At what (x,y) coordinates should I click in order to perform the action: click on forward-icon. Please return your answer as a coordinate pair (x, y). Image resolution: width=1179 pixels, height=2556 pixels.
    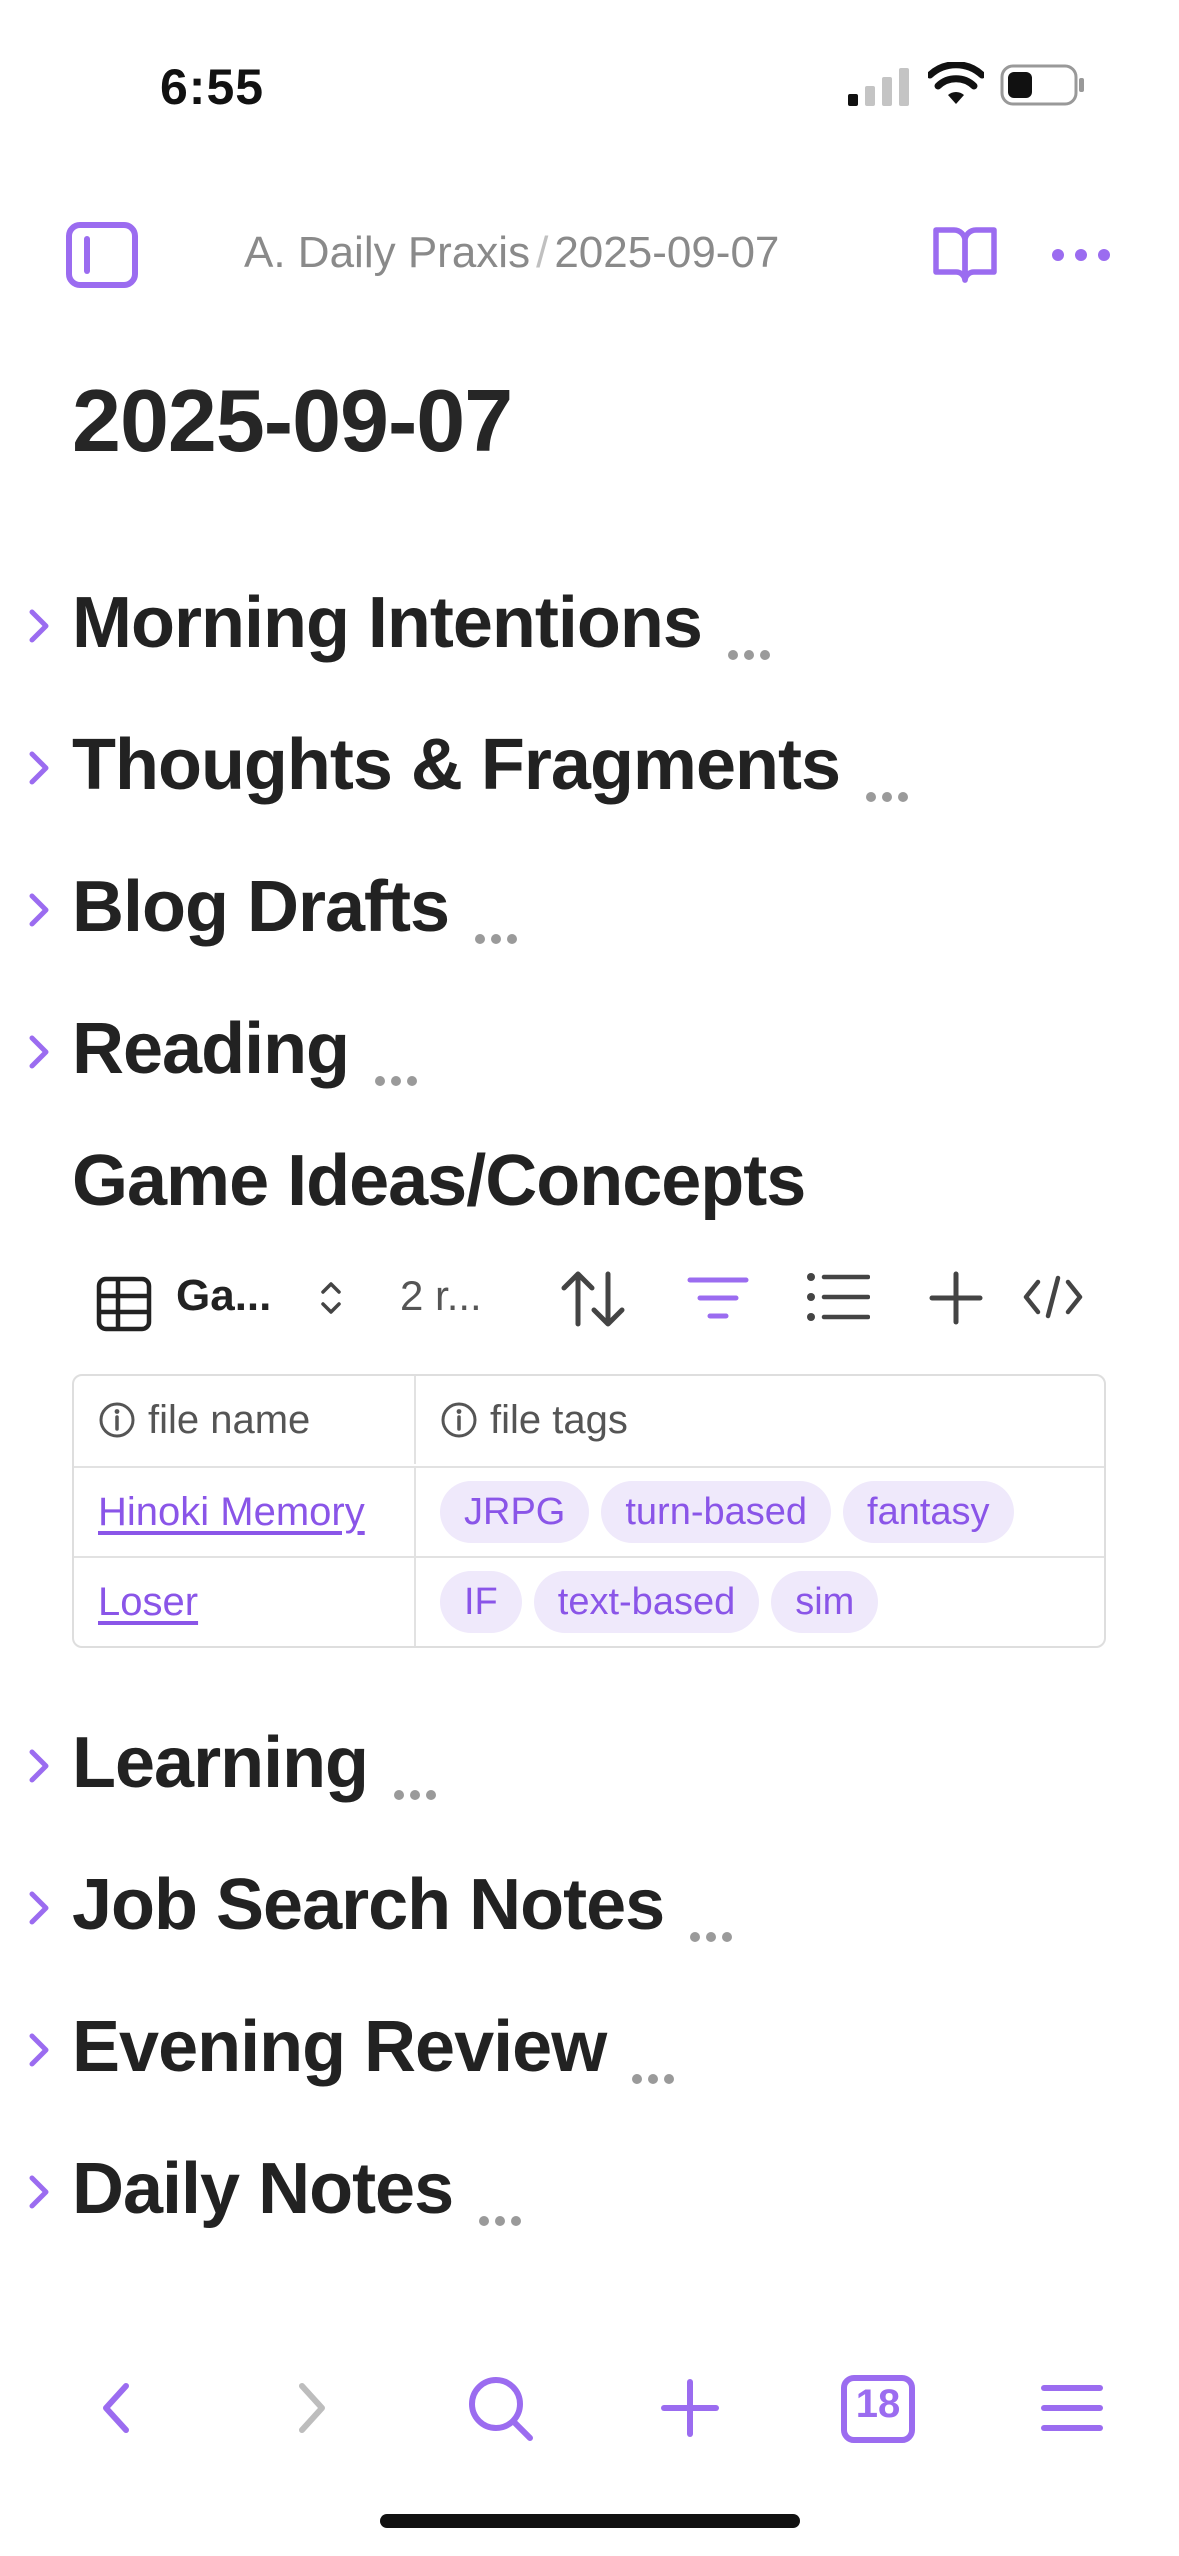
    Looking at the image, I should click on (310, 2408).